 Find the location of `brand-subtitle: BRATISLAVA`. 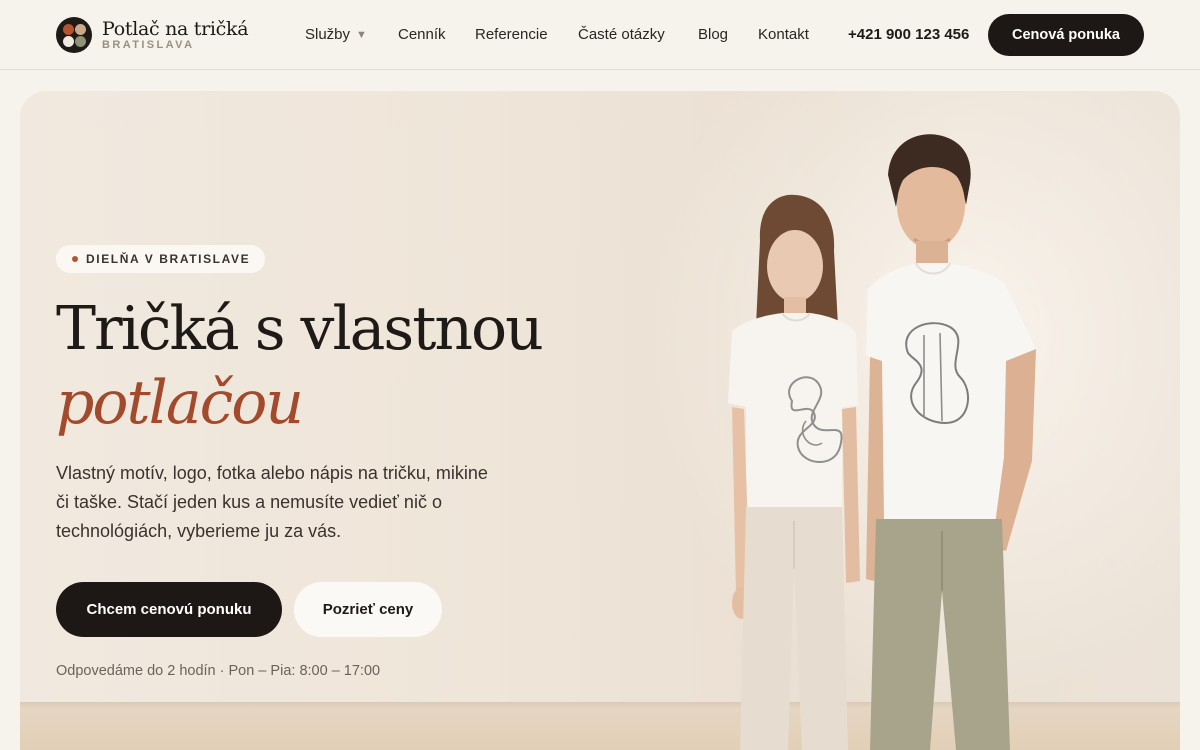

brand-subtitle: BRATISLAVA is located at coordinates (148, 44).